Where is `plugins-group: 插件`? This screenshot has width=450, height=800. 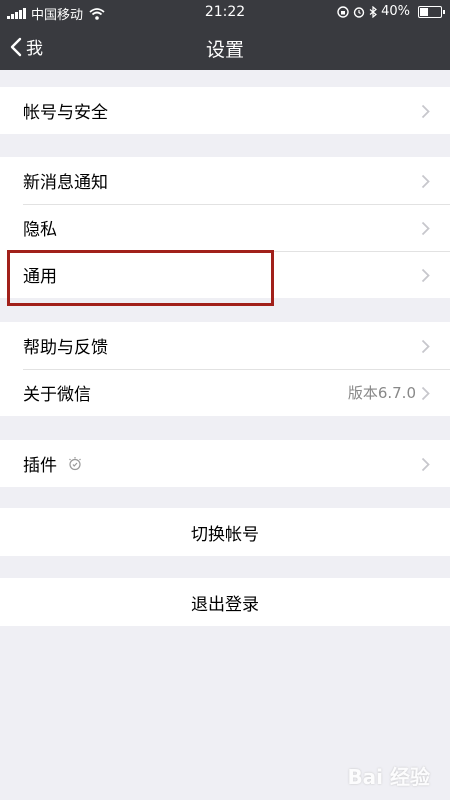
plugins-group: 插件 is located at coordinates (225, 463).